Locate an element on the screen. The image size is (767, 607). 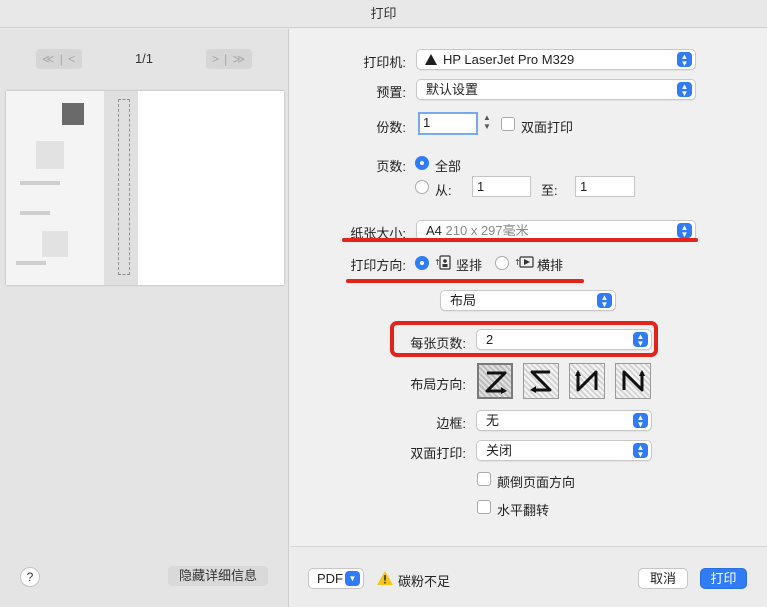
layout-direction-label: 布局方向: is located at coordinates (438, 384).